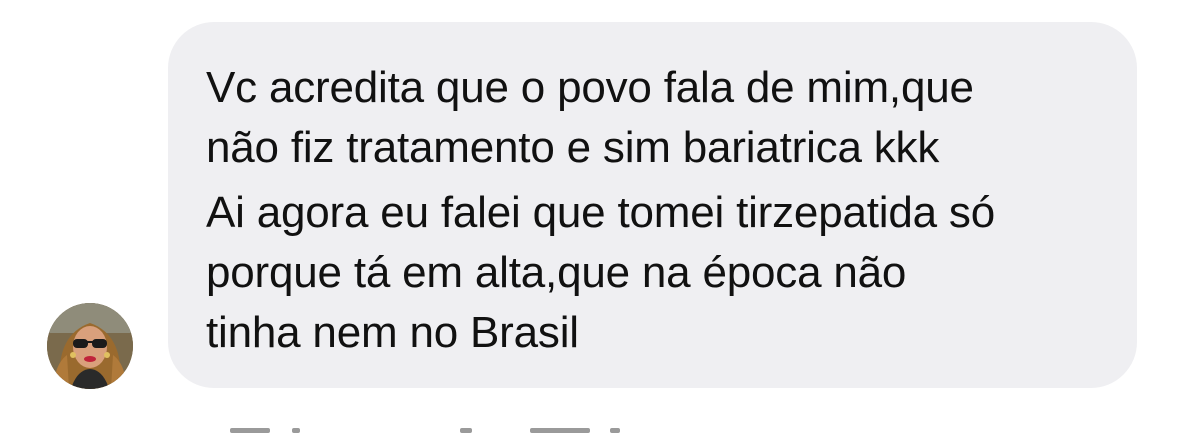  What do you see at coordinates (573, 147) in the screenshot?
I see `message-text-line: não fiz tratamento e sim bariatrica kkk` at bounding box center [573, 147].